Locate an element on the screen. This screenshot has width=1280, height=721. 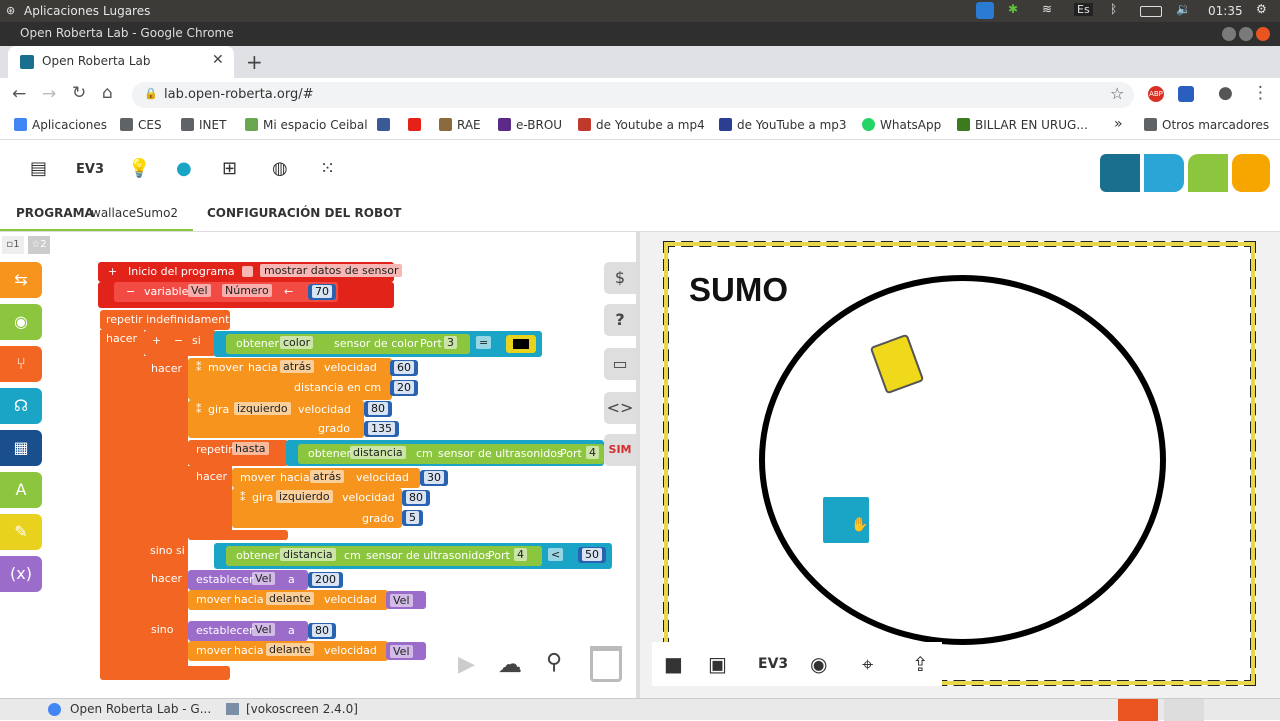
clock: 01:35 is located at coordinates (1225, 11).